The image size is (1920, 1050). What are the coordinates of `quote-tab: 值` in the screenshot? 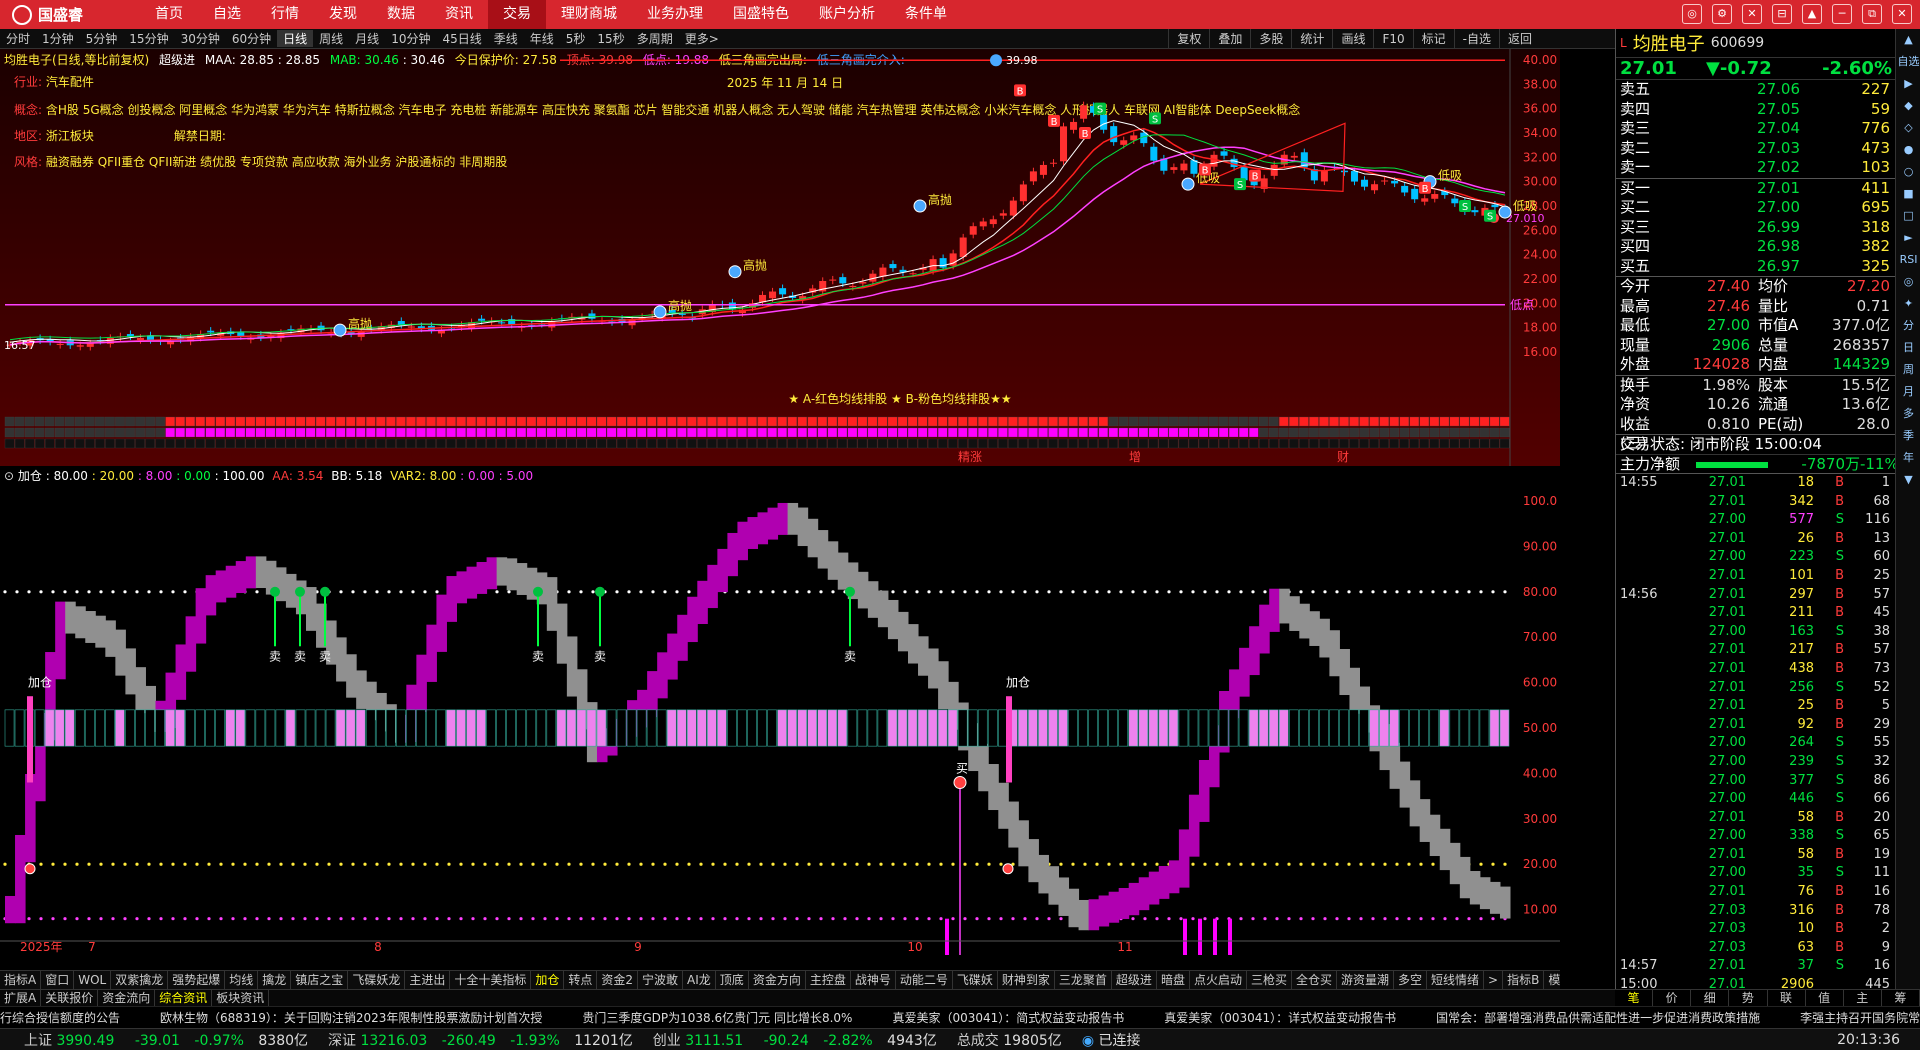 It's located at (1825, 998).